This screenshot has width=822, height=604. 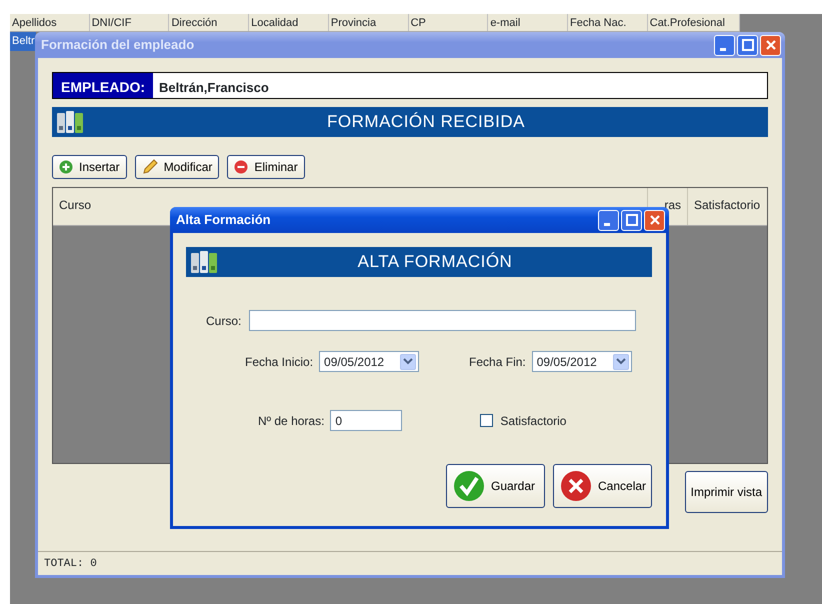 I want to click on field-label: Nº de horas:, so click(x=291, y=421).